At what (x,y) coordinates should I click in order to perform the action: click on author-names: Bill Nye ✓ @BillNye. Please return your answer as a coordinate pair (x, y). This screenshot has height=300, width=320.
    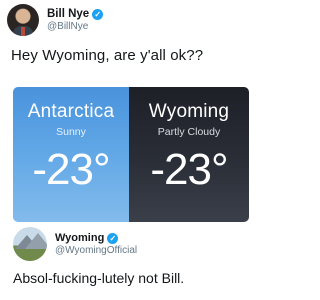
    Looking at the image, I should click on (75, 20).